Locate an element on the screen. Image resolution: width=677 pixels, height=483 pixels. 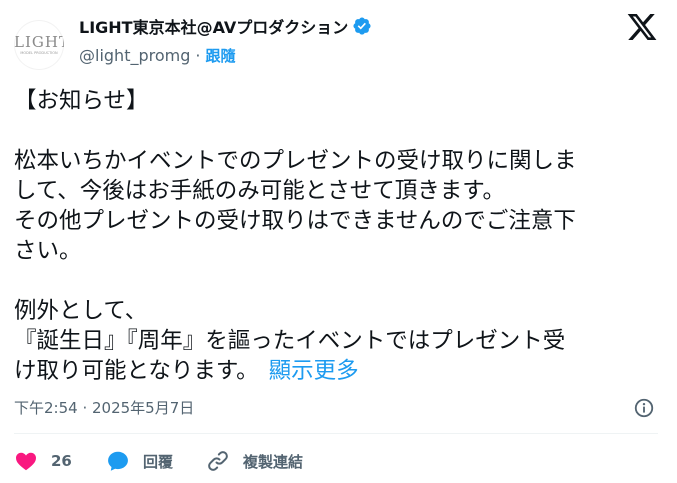
timestamp: 下午2:54 · 2025年5月7日 is located at coordinates (104, 407).